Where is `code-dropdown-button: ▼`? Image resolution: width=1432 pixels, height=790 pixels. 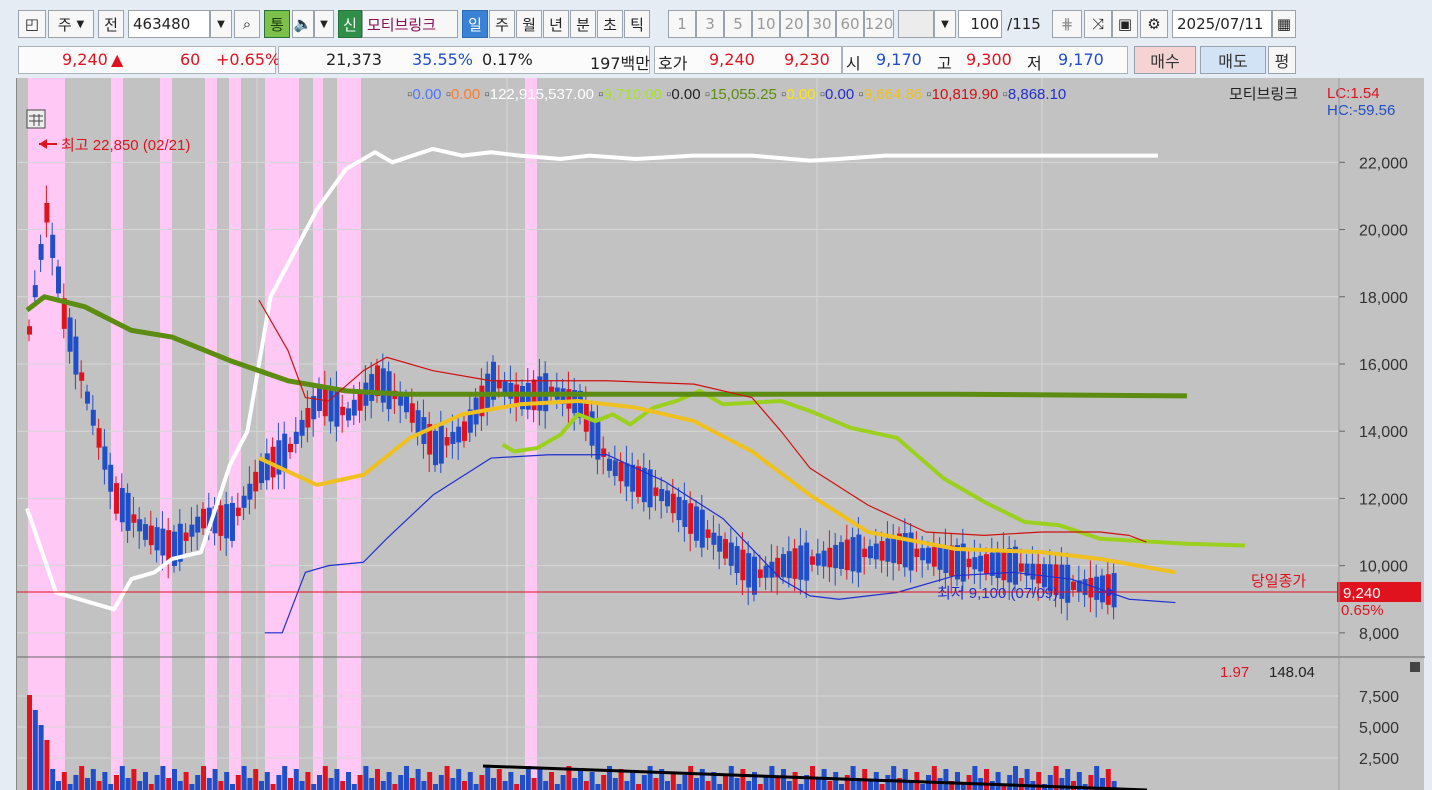
code-dropdown-button: ▼ is located at coordinates (221, 24).